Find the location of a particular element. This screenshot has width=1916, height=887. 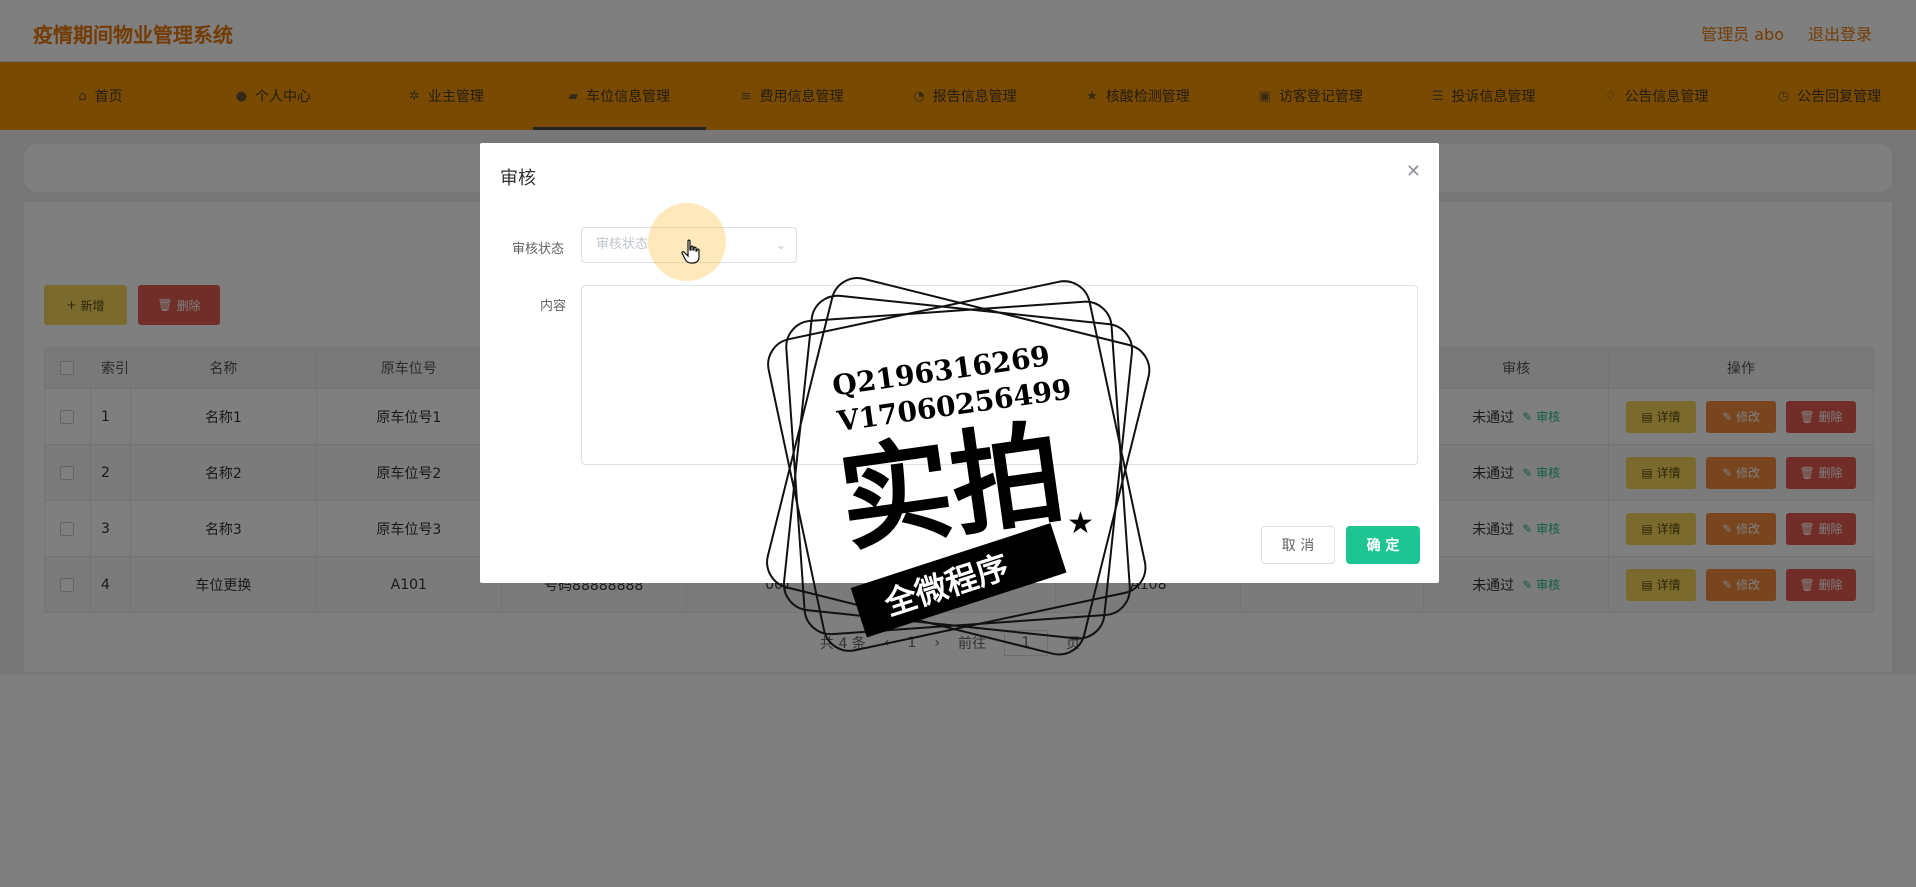

content-label: 内容 is located at coordinates (553, 306).